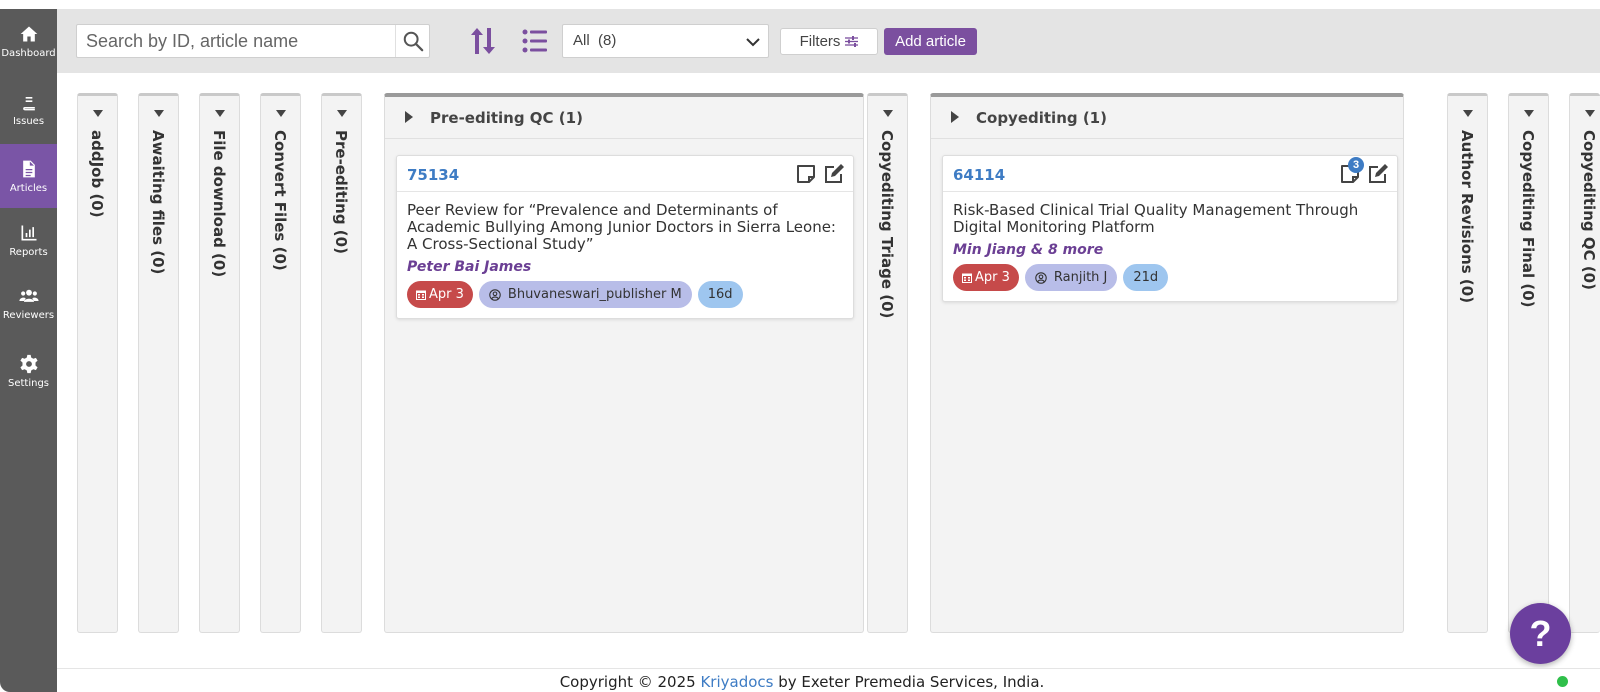 Image resolution: width=1600 pixels, height=692 pixels. I want to click on sidebar-item-issues: Issues, so click(28, 109).